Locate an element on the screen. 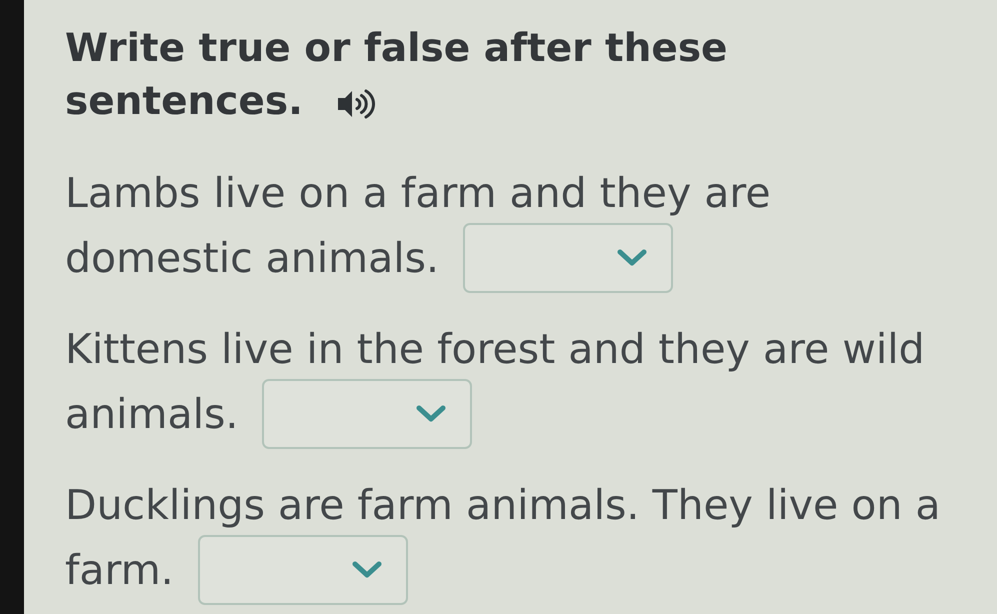  instruction-text: sentences. is located at coordinates (184, 102).